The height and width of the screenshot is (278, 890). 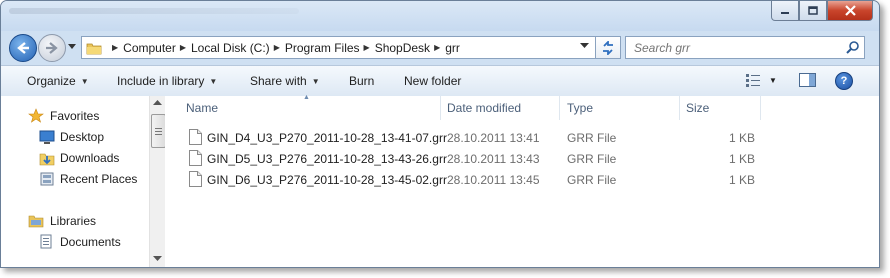 I want to click on address-dropdown-icon, so click(x=584, y=46).